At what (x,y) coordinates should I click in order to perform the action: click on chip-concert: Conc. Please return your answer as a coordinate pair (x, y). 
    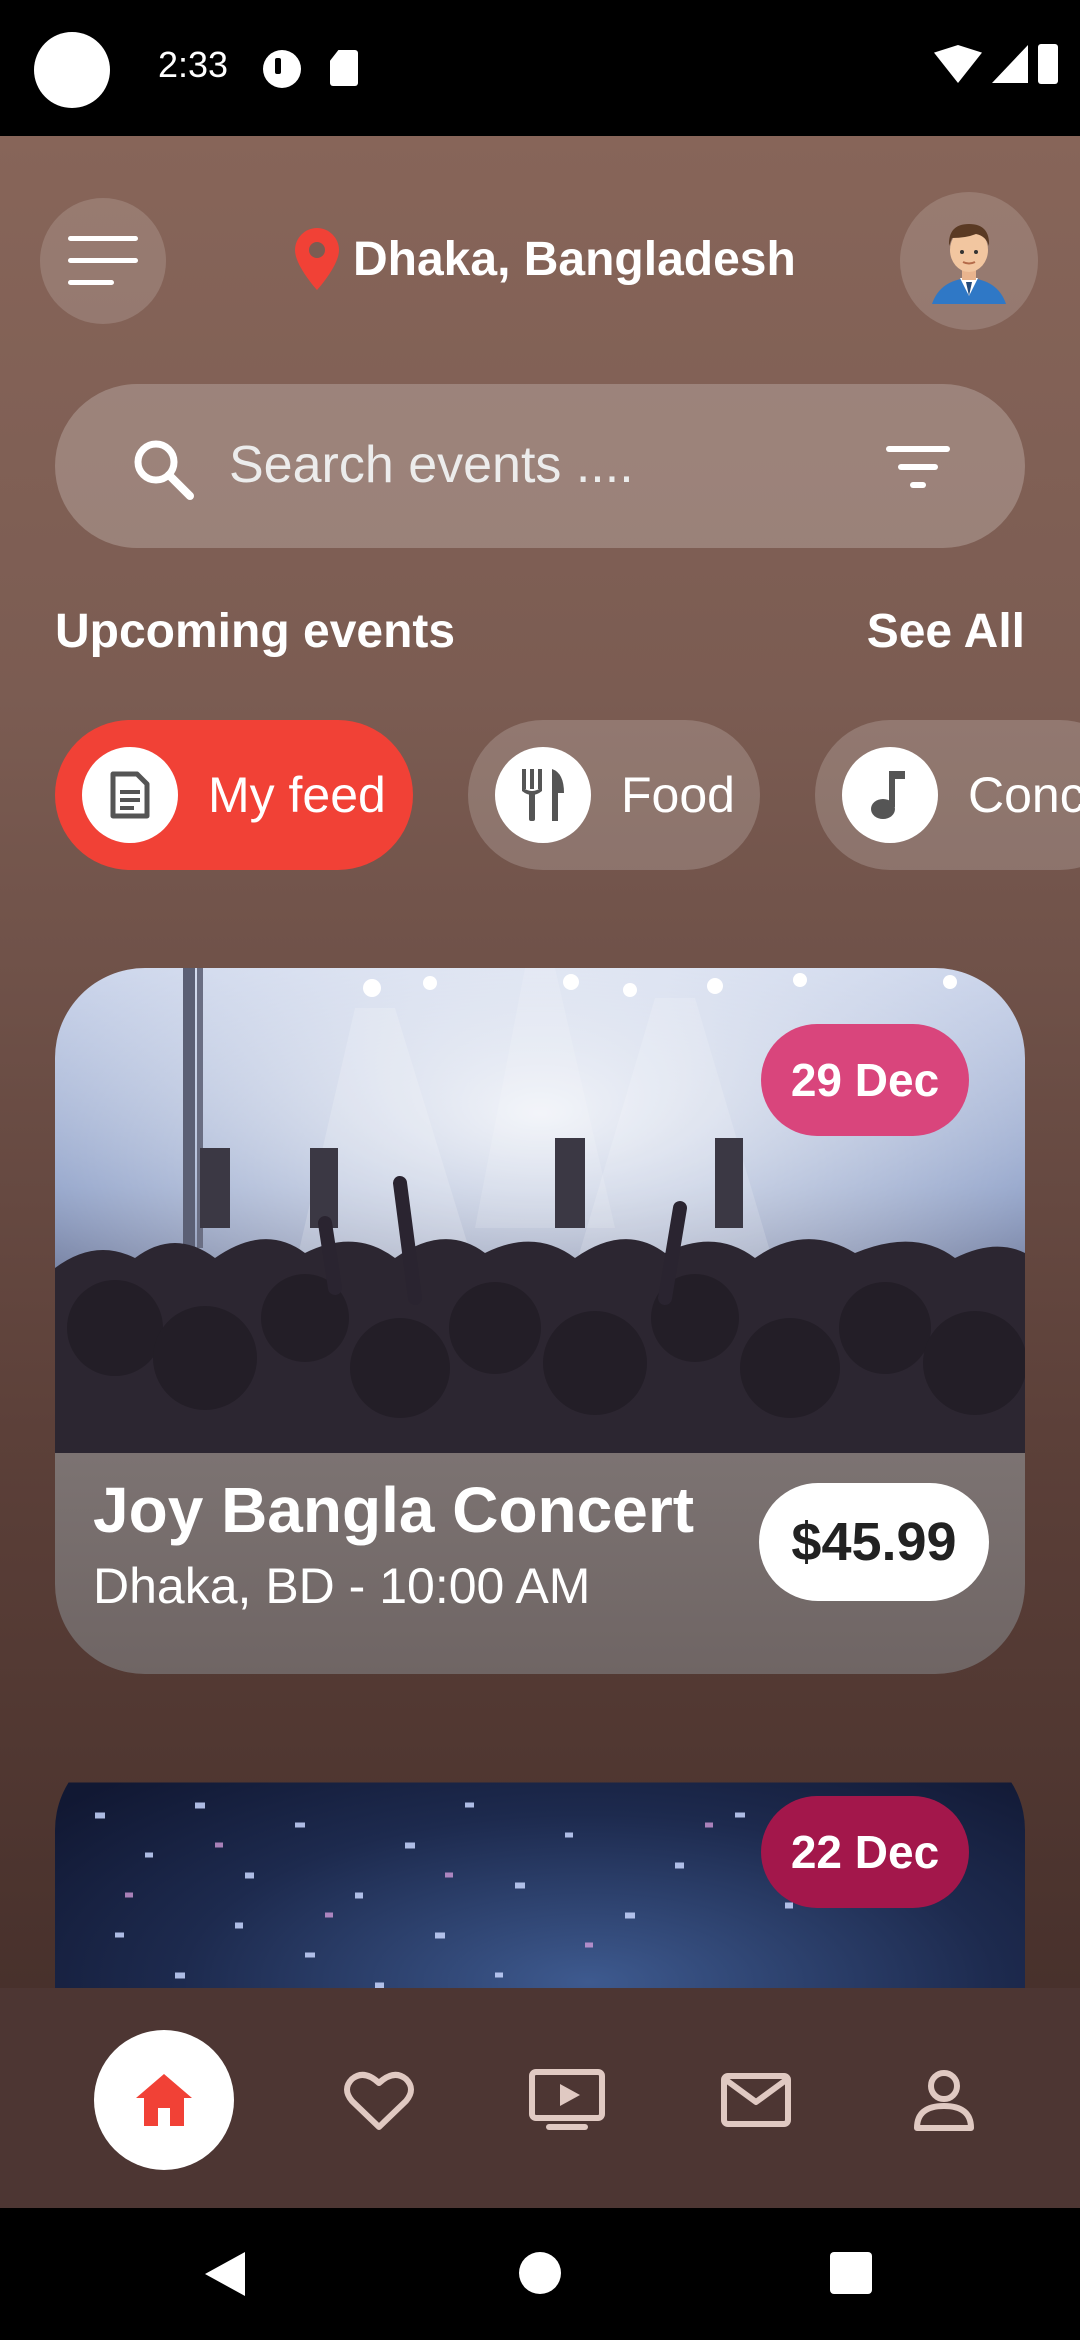
    Looking at the image, I should click on (947, 795).